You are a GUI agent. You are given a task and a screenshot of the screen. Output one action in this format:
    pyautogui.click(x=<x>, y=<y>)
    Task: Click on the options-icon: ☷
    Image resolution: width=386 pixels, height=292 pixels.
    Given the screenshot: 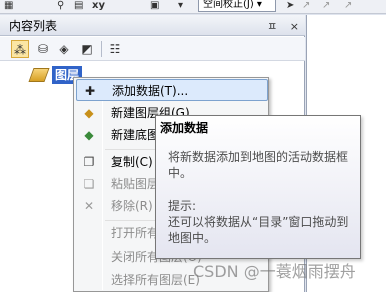 What is the action you would take?
    pyautogui.click(x=115, y=49)
    